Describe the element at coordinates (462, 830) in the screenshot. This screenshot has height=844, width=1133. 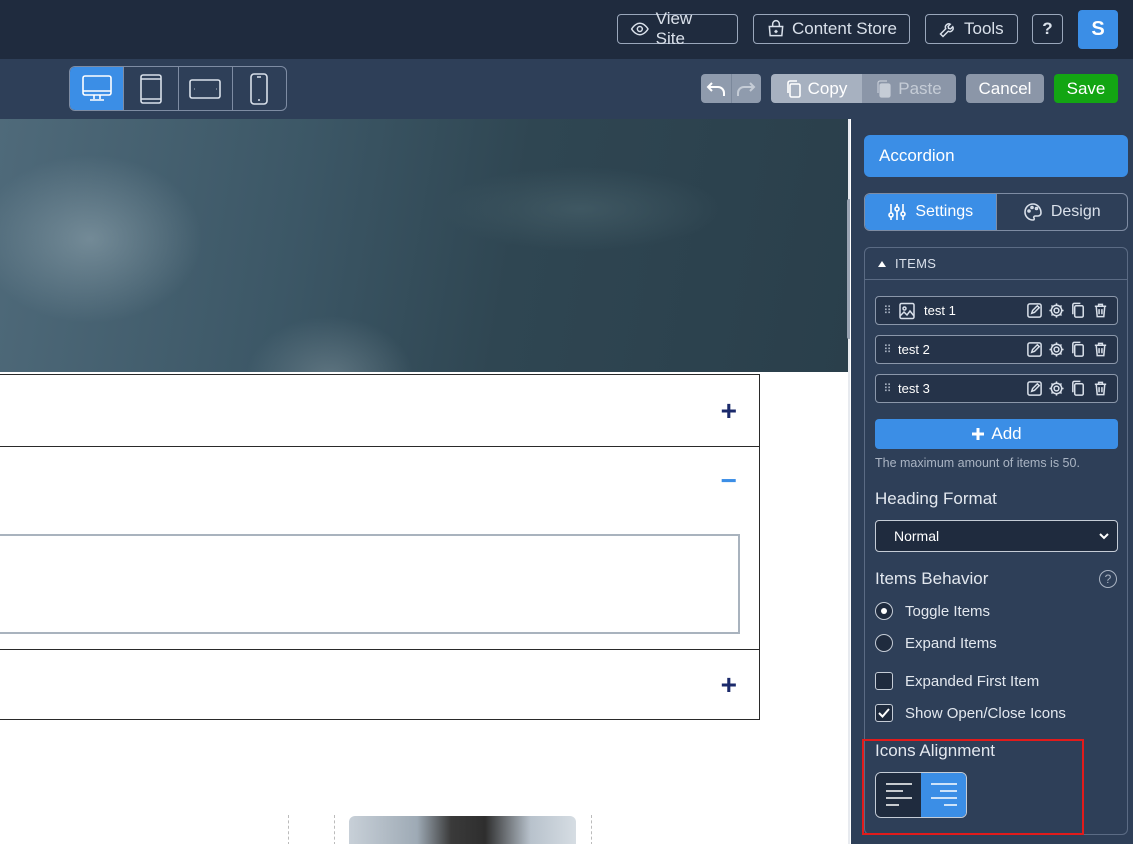
I see `content-image` at that location.